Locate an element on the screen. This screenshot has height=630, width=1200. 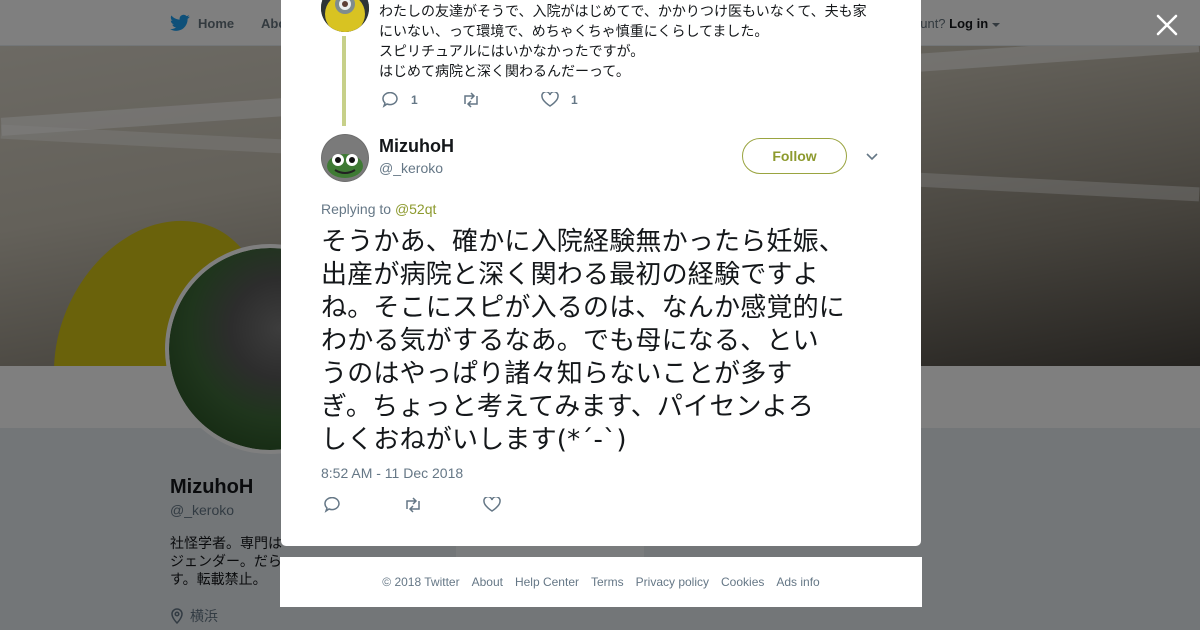
previous-tweet-avatar is located at coordinates (345, 16).